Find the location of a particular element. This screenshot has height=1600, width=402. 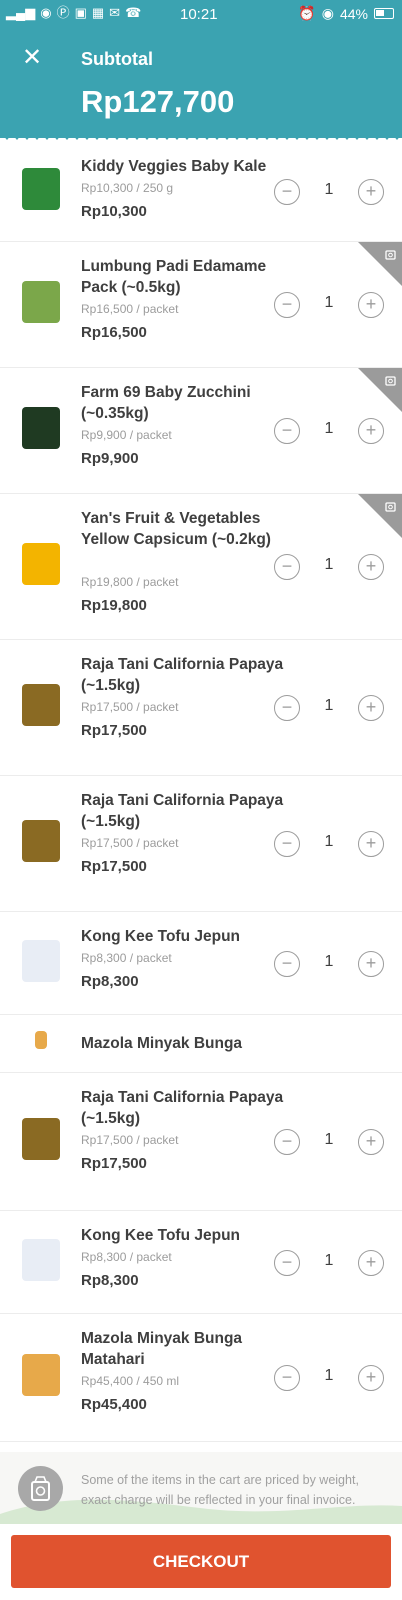

unit-price: Rp19,800 / packet is located at coordinates (130, 582).